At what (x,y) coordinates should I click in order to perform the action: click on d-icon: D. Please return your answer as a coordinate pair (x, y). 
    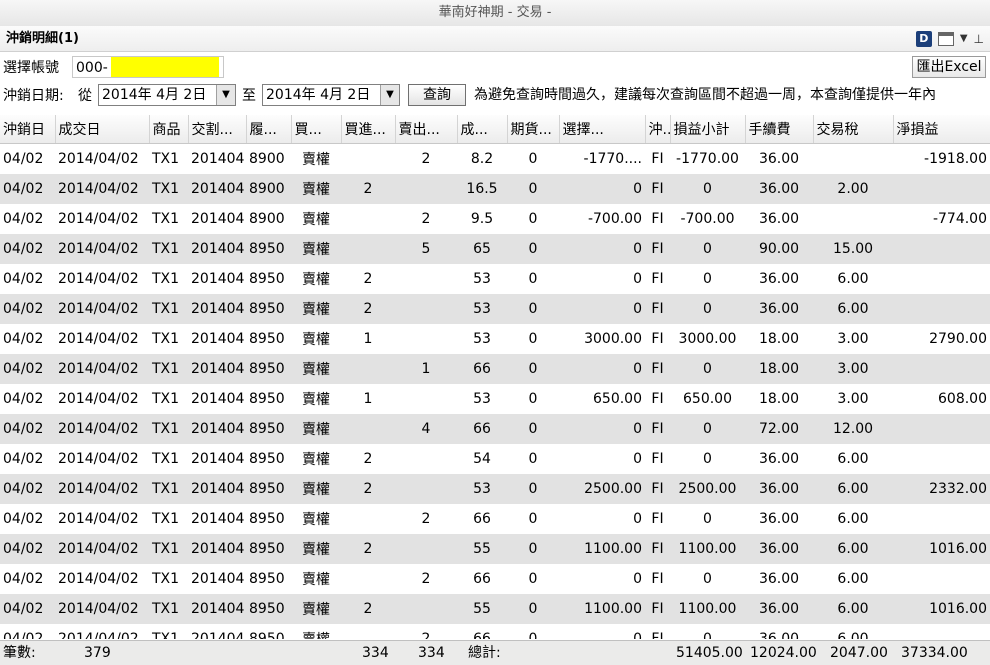
    Looking at the image, I should click on (923, 38).